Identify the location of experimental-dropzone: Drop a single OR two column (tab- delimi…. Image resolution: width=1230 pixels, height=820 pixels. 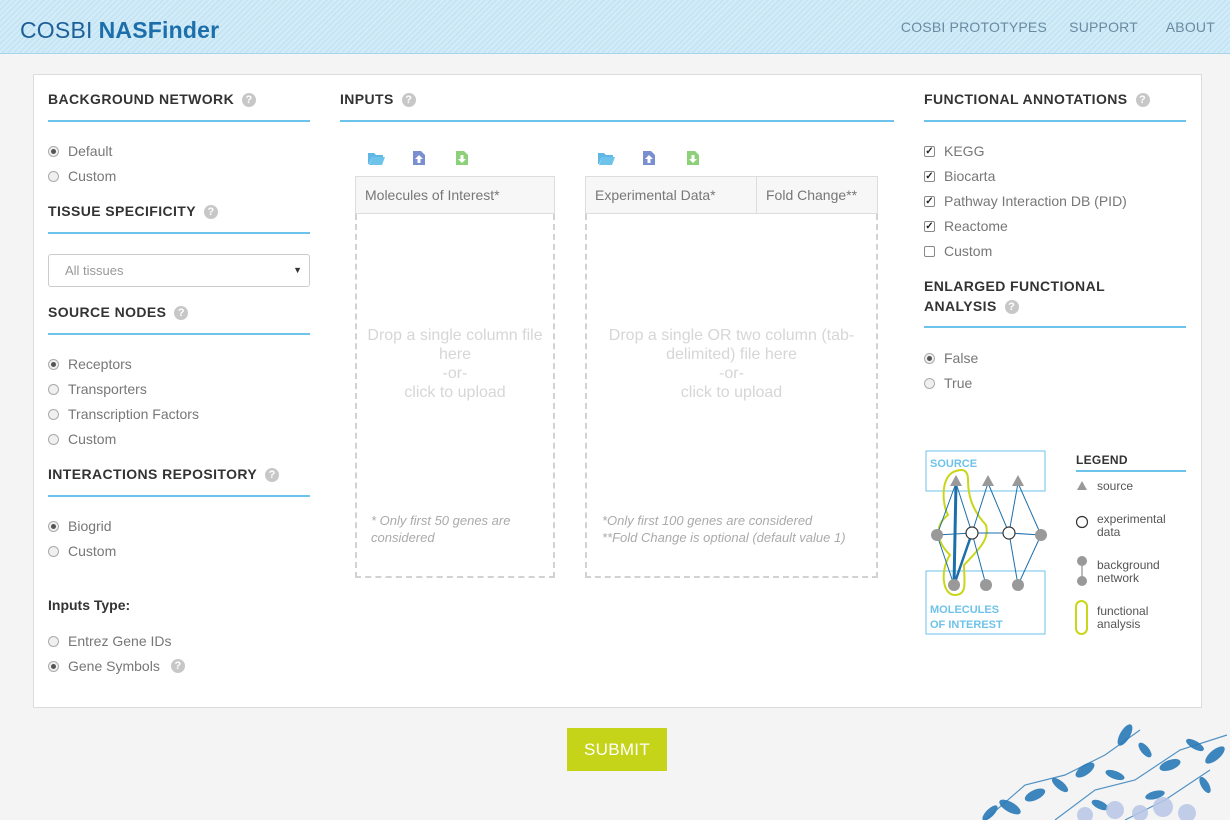
(731, 396).